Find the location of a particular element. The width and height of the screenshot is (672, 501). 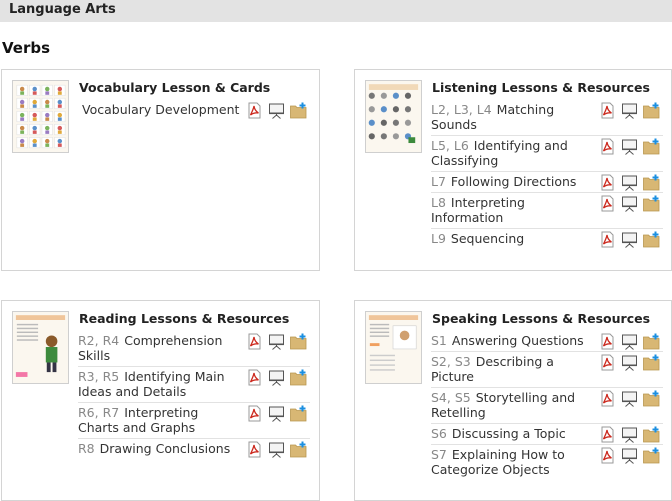

resource-row: L5, L6 Identifying and Classifying is located at coordinates (547, 153).